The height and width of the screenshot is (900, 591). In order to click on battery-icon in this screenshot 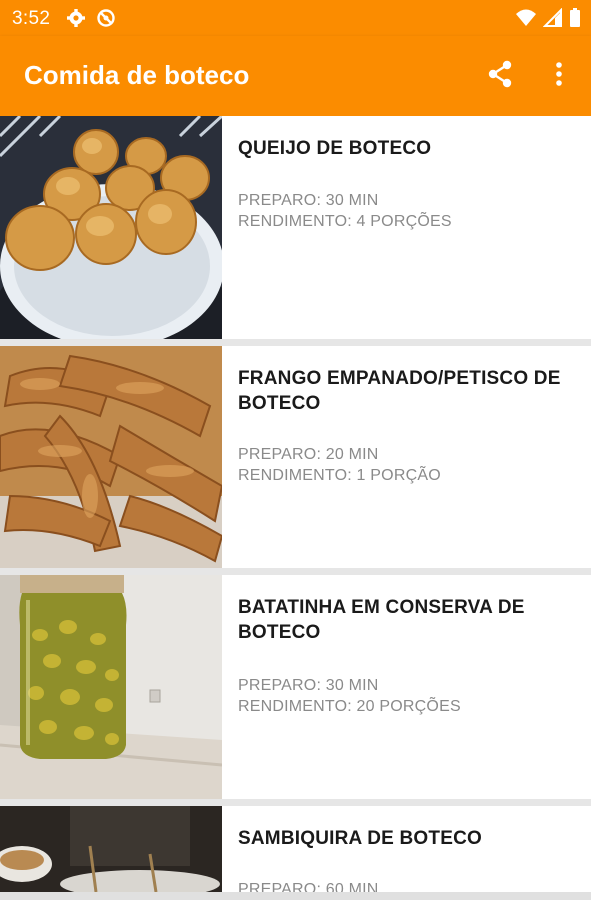, I will do `click(575, 20)`.